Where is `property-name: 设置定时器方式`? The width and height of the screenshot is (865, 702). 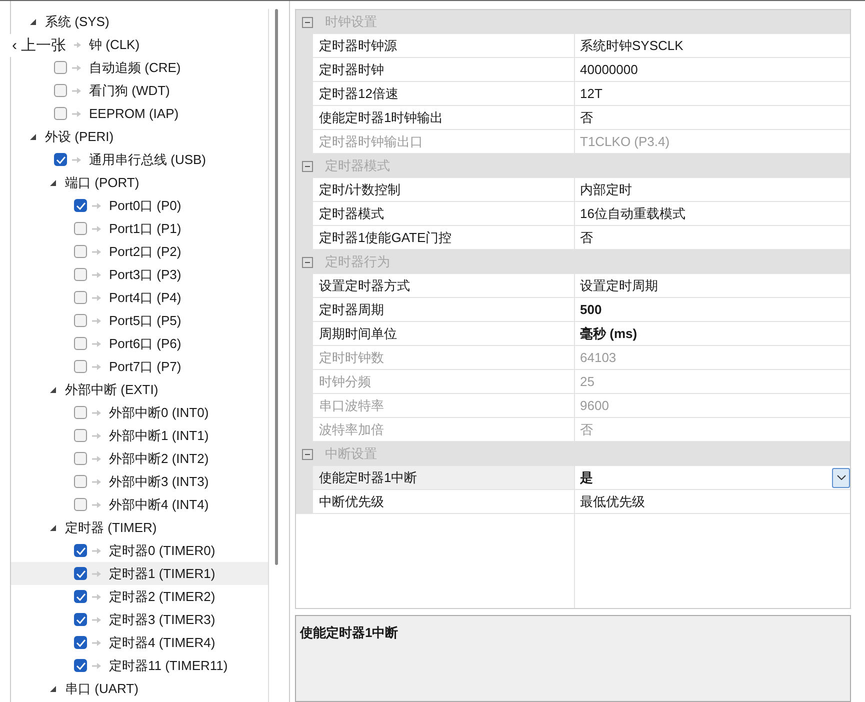 property-name: 设置定时器方式 is located at coordinates (444, 286).